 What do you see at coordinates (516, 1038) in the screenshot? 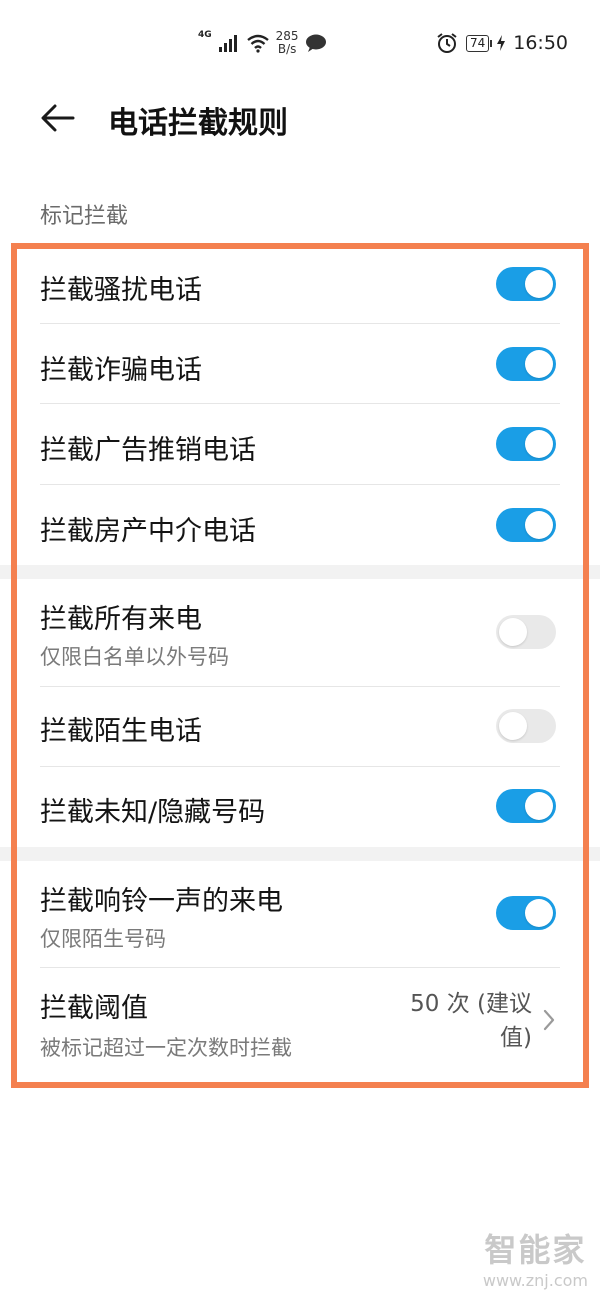
I see `threshold-value-line2: 值)` at bounding box center [516, 1038].